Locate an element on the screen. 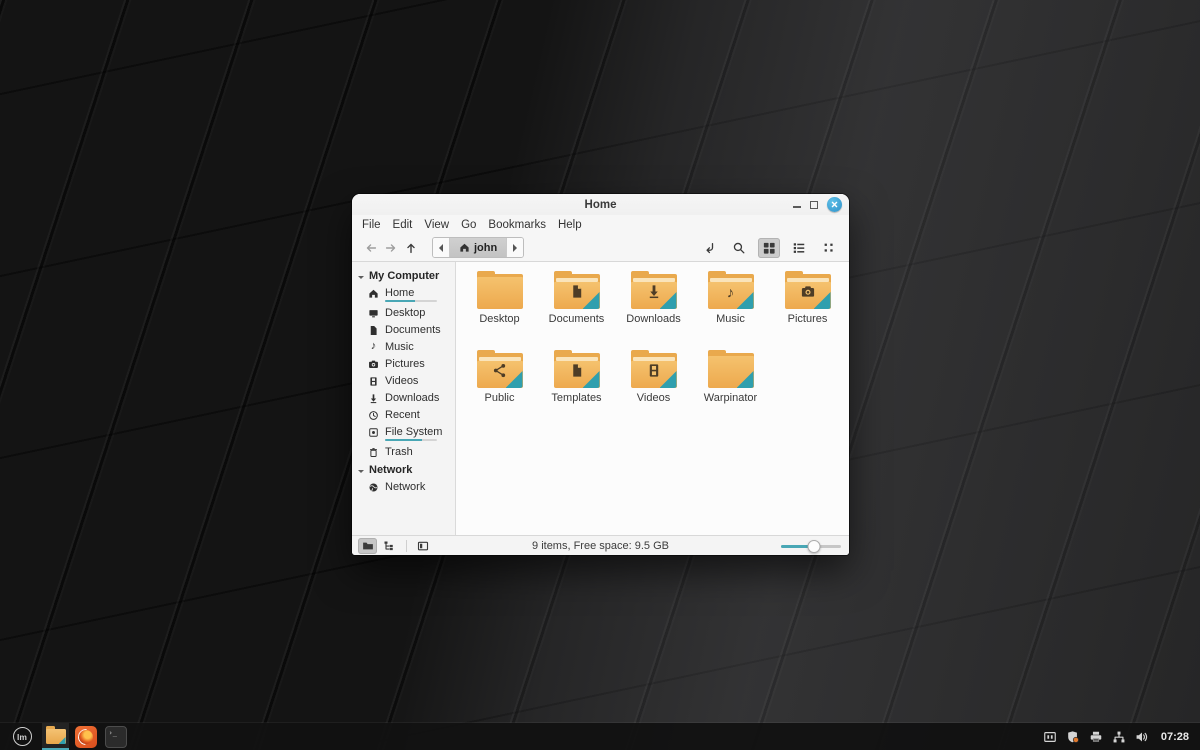 This screenshot has width=1200, height=750. close-icon is located at coordinates (834, 204).